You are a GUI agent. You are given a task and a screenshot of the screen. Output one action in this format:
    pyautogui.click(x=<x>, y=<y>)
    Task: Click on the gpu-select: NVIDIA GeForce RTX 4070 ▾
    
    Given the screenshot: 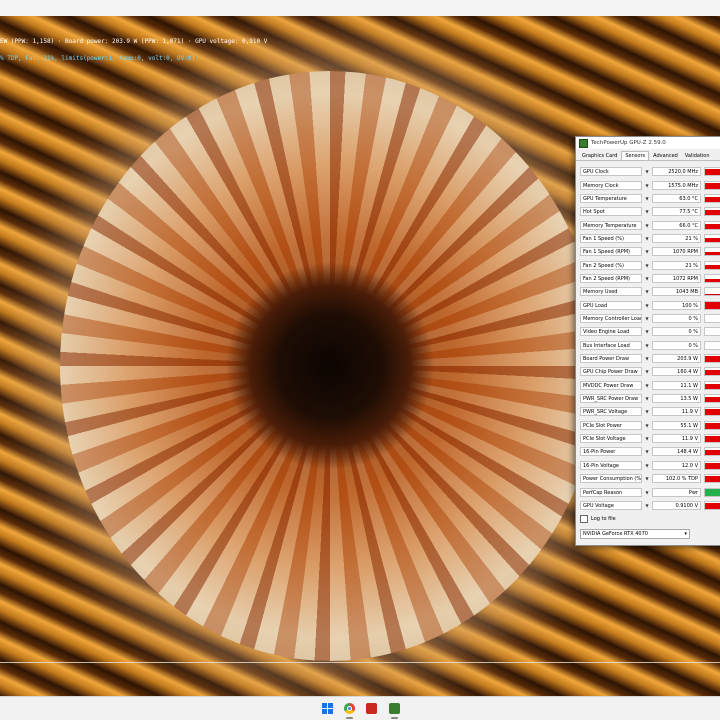 What is the action you would take?
    pyautogui.click(x=635, y=534)
    